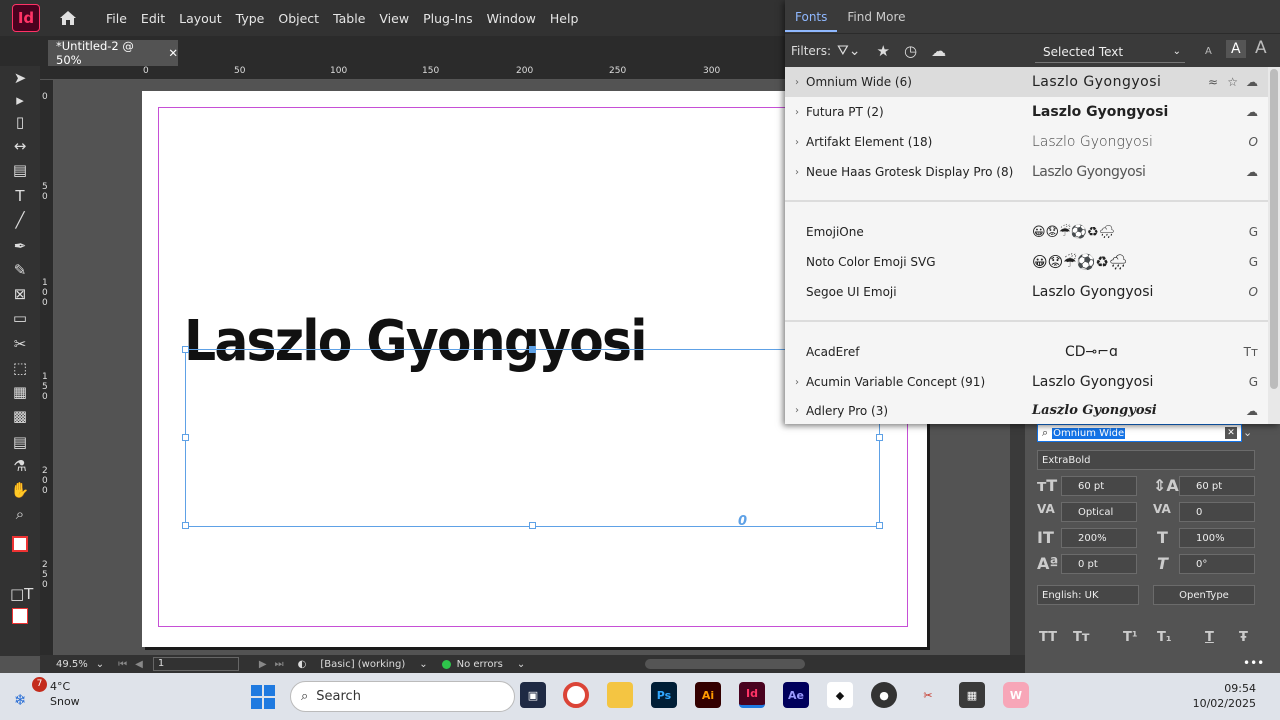 The image size is (1280, 720). I want to click on rectangle-frame-tool-icon: ⊠, so click(20, 294).